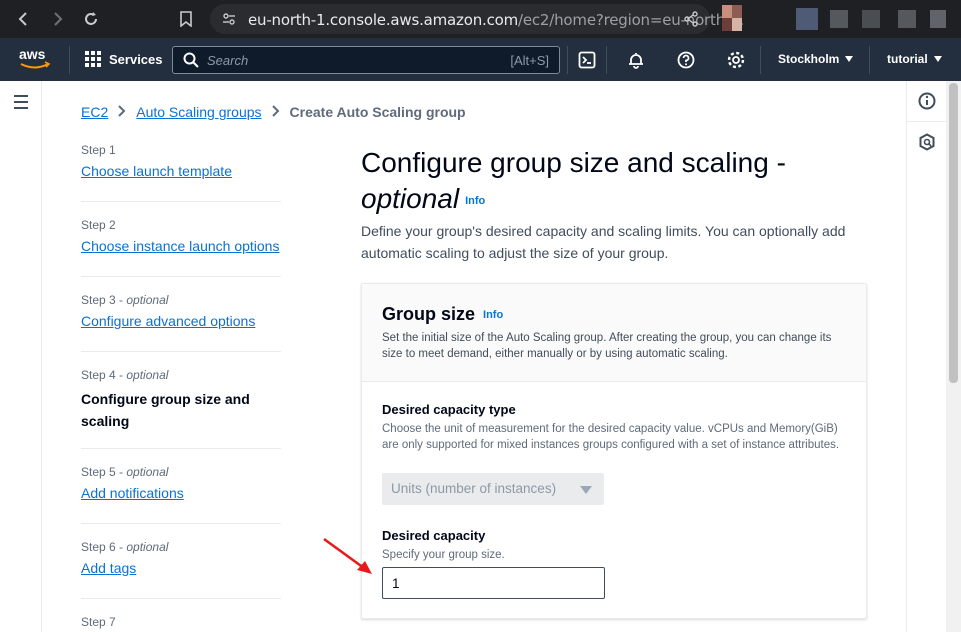 The height and width of the screenshot is (632, 961). I want to click on search-shortcut-hint: [Alt+S], so click(529, 60).